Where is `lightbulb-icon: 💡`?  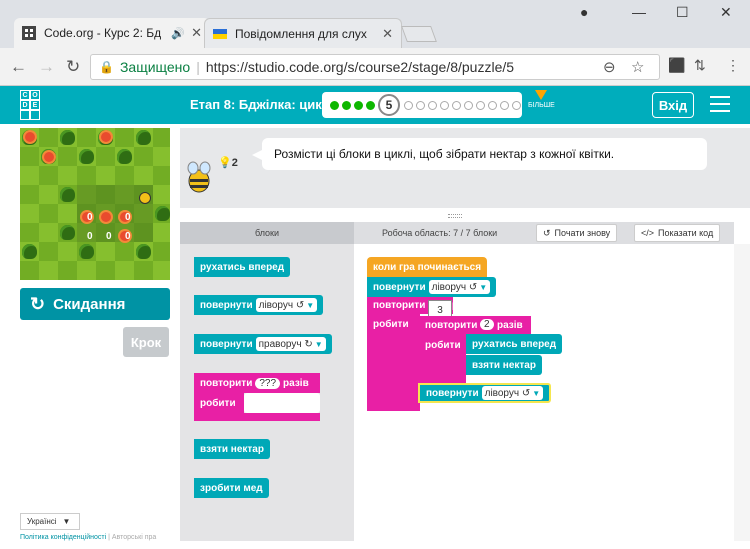 lightbulb-icon: 💡 is located at coordinates (225, 163).